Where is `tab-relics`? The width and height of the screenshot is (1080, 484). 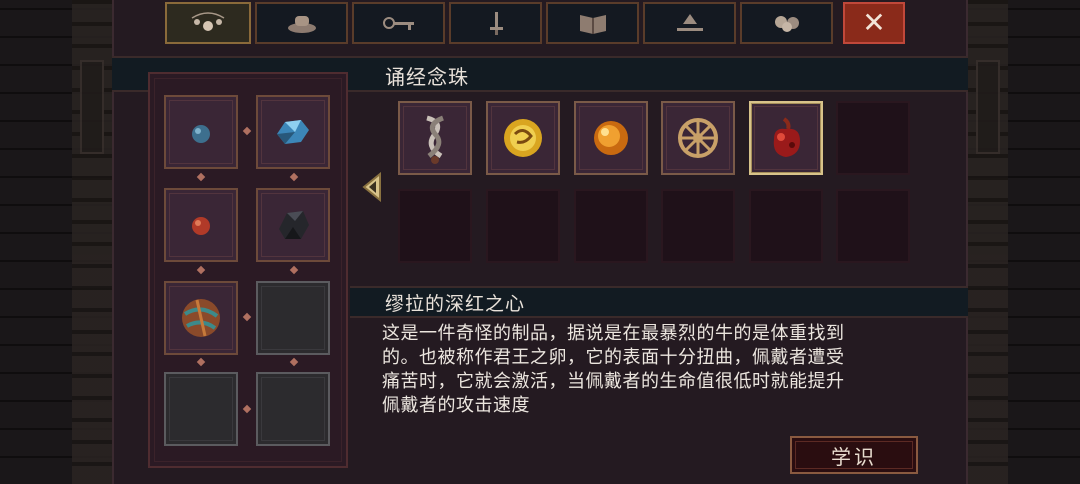 tab-relics is located at coordinates (301, 23).